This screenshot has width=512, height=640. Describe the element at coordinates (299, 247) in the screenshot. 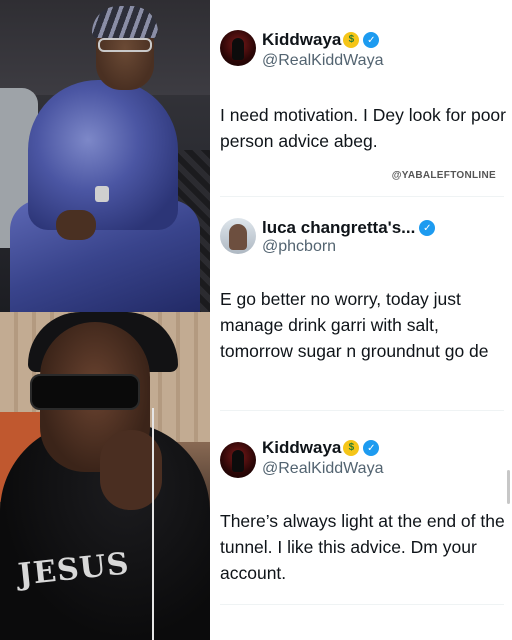

I see `author-handle: @phcborn` at that location.